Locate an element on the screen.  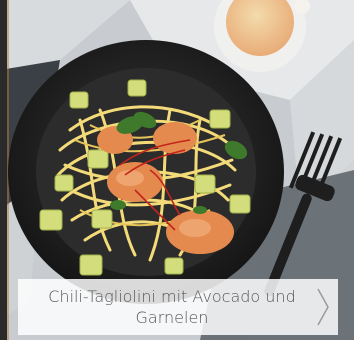
next-button is located at coordinates (323, 307).